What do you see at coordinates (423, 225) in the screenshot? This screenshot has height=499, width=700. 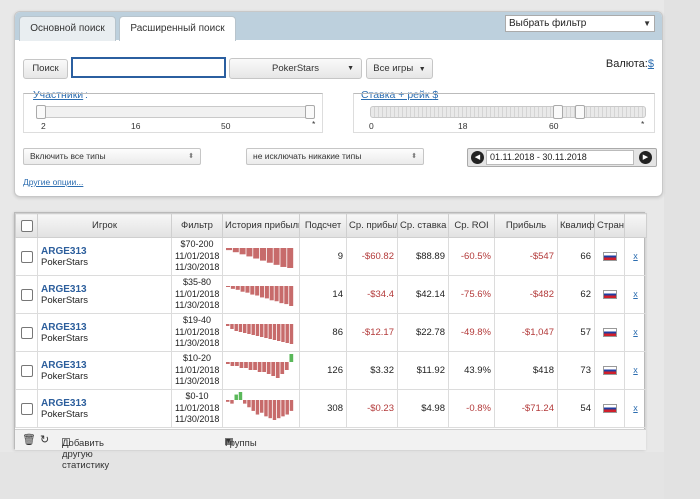 I see `col-header-avg-stake: Ср. ставка` at bounding box center [423, 225].